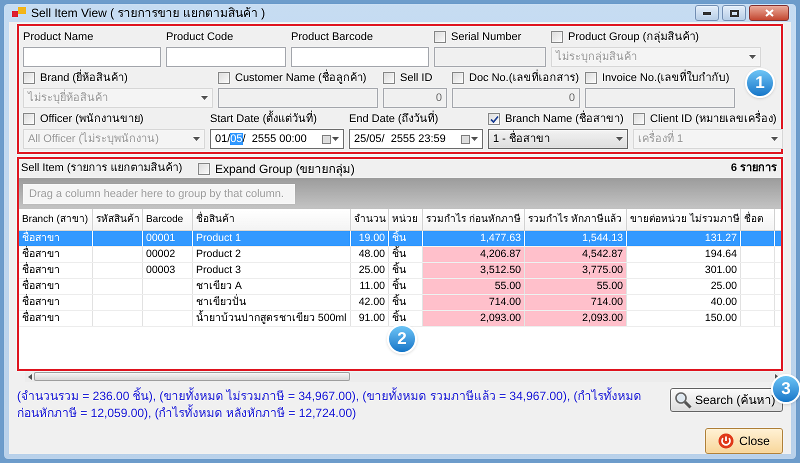 The height and width of the screenshot is (463, 800). Describe the element at coordinates (370, 238) in the screenshot. I see `table-cell: 19.00` at that location.